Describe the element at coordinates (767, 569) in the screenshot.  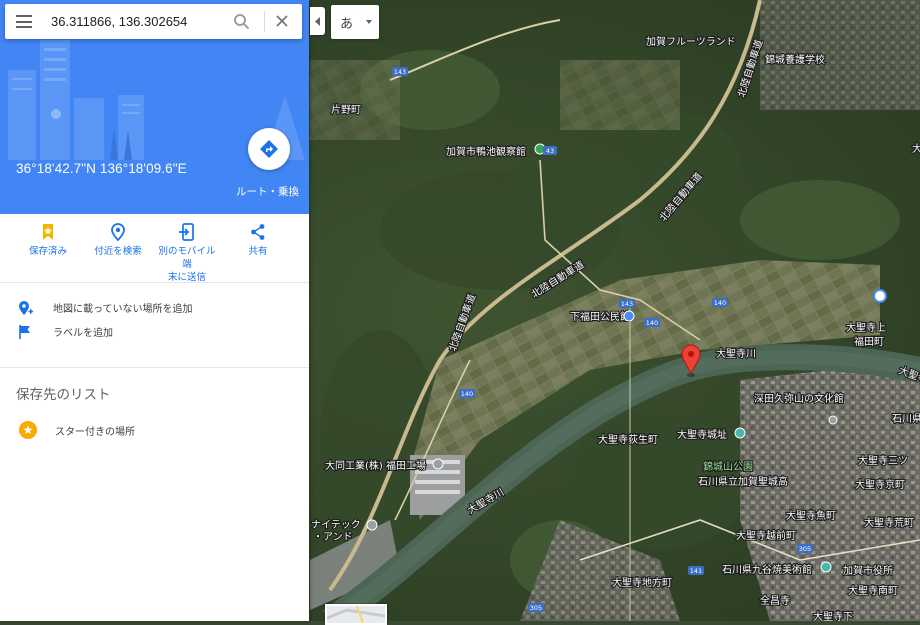
I see `map-label-kutani: 石川県九谷焼美術館` at that location.